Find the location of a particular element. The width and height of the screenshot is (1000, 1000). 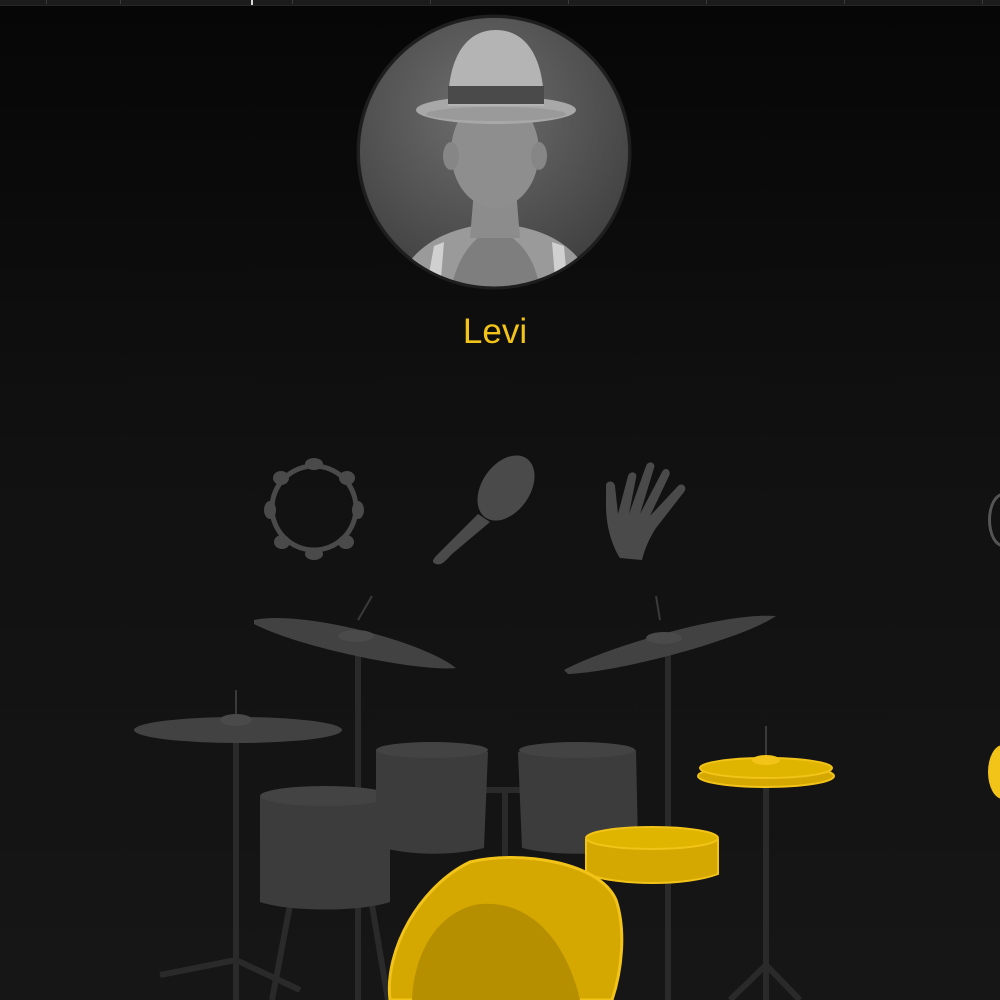

snare-drum is located at coordinates (652, 855).